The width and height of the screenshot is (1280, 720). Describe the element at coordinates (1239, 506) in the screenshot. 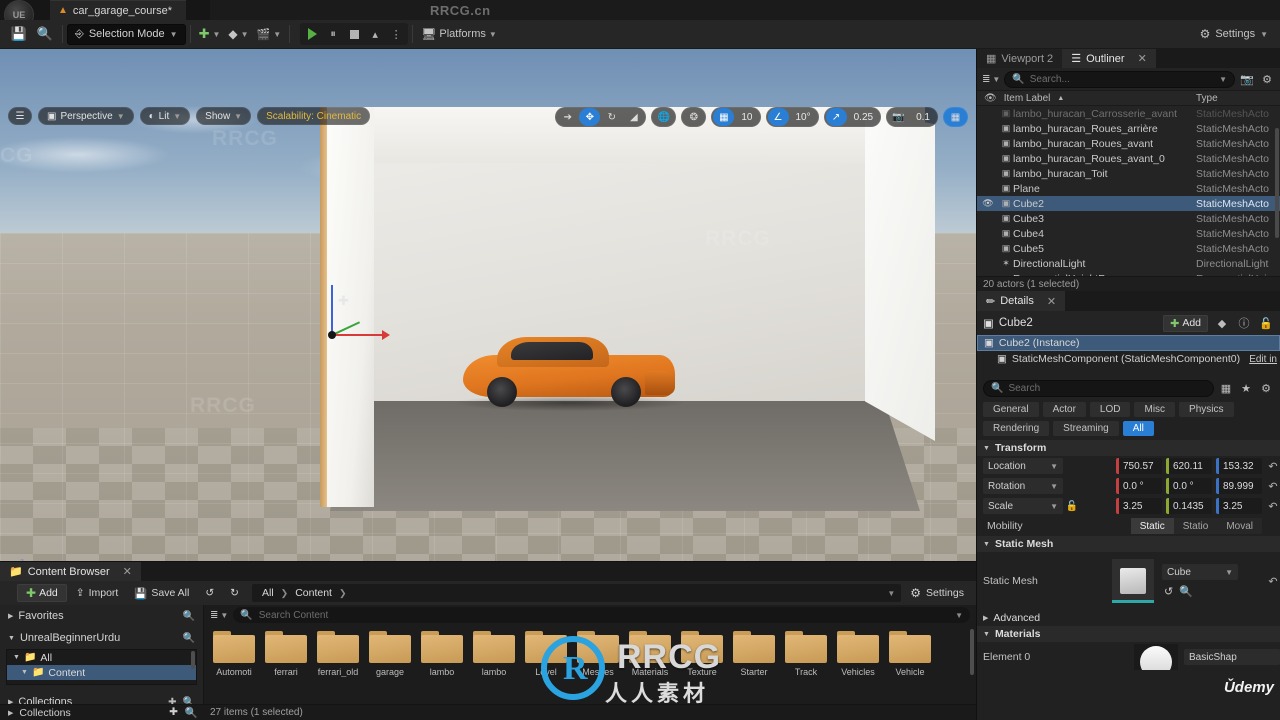

I see `scale-z-input: 3.25` at that location.